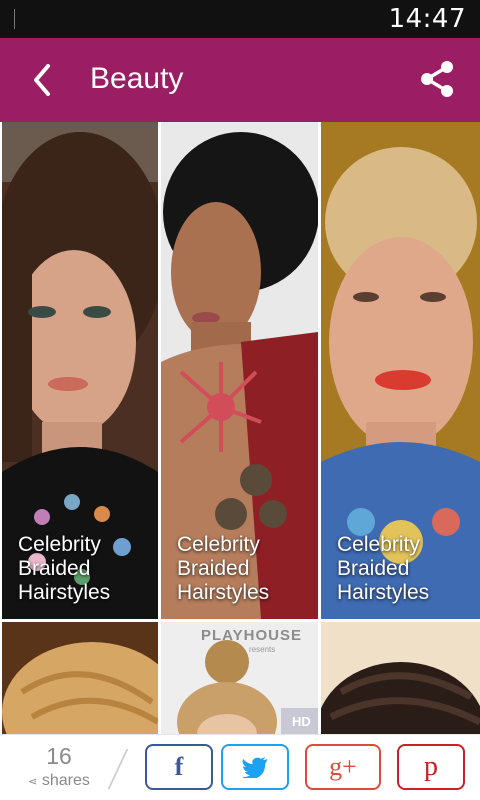 This screenshot has width=480, height=800. I want to click on pinterest-share-button: p, so click(431, 767).